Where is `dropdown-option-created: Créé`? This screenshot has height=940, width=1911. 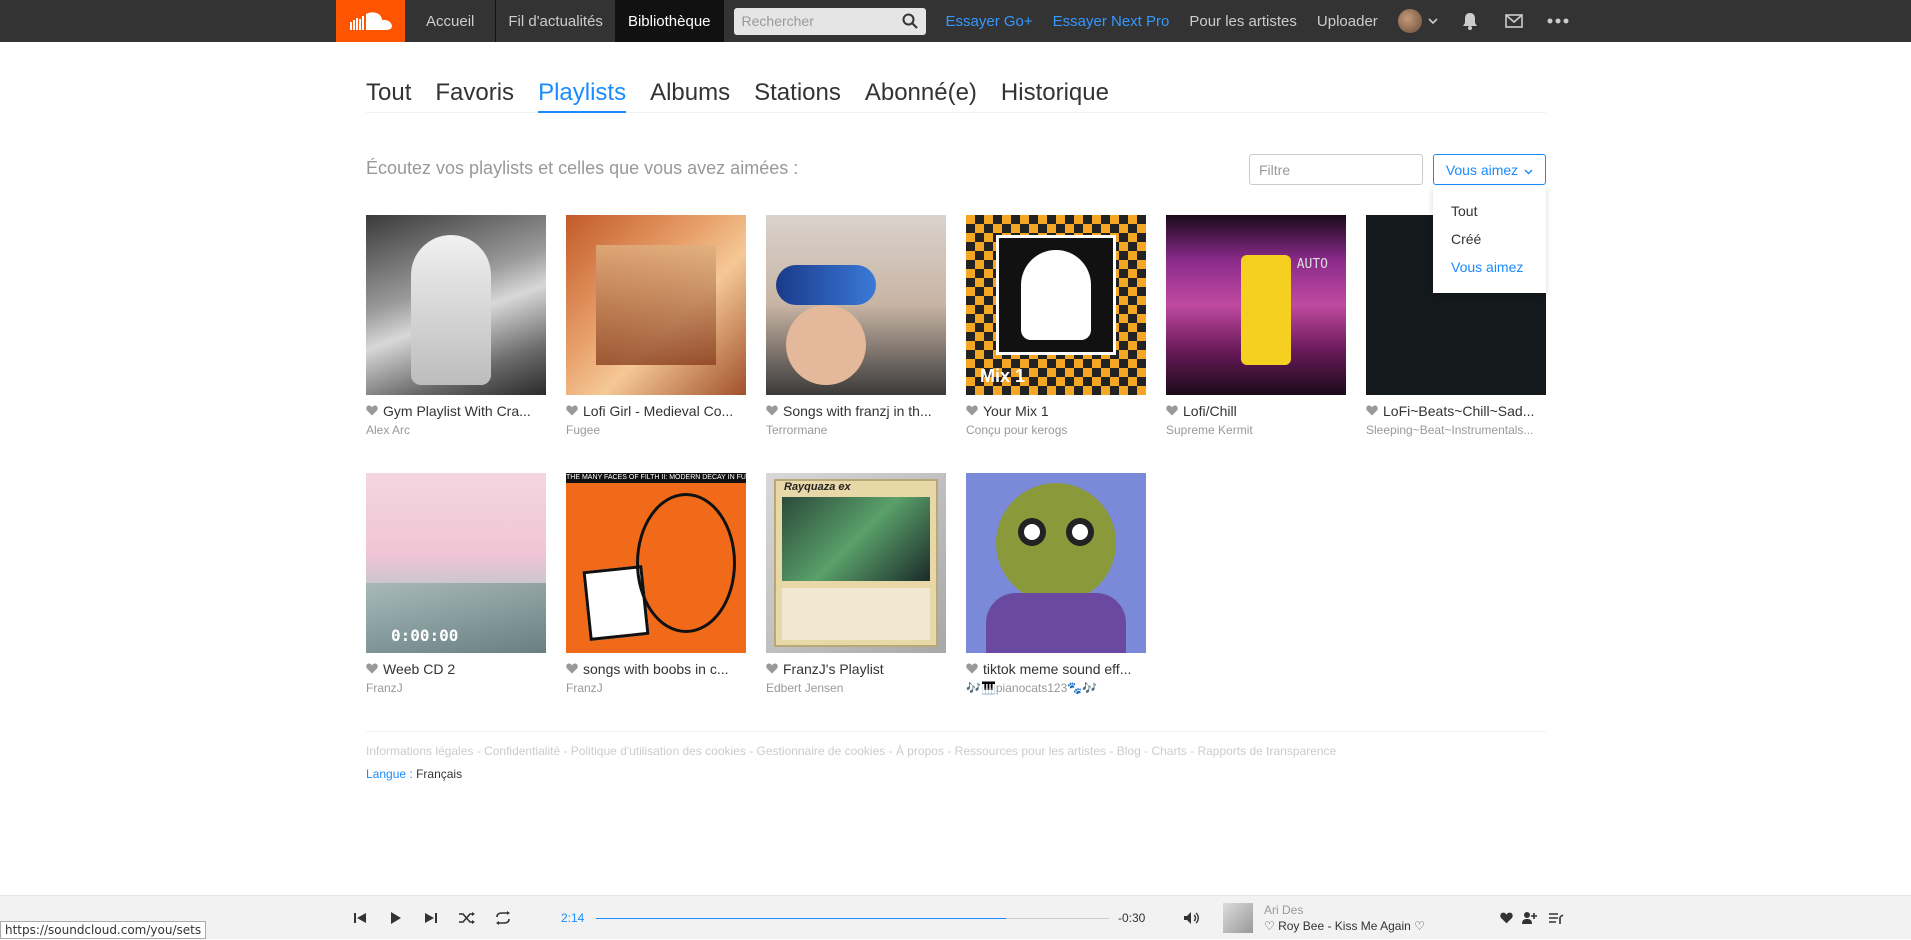 dropdown-option-created: Créé is located at coordinates (1489, 240).